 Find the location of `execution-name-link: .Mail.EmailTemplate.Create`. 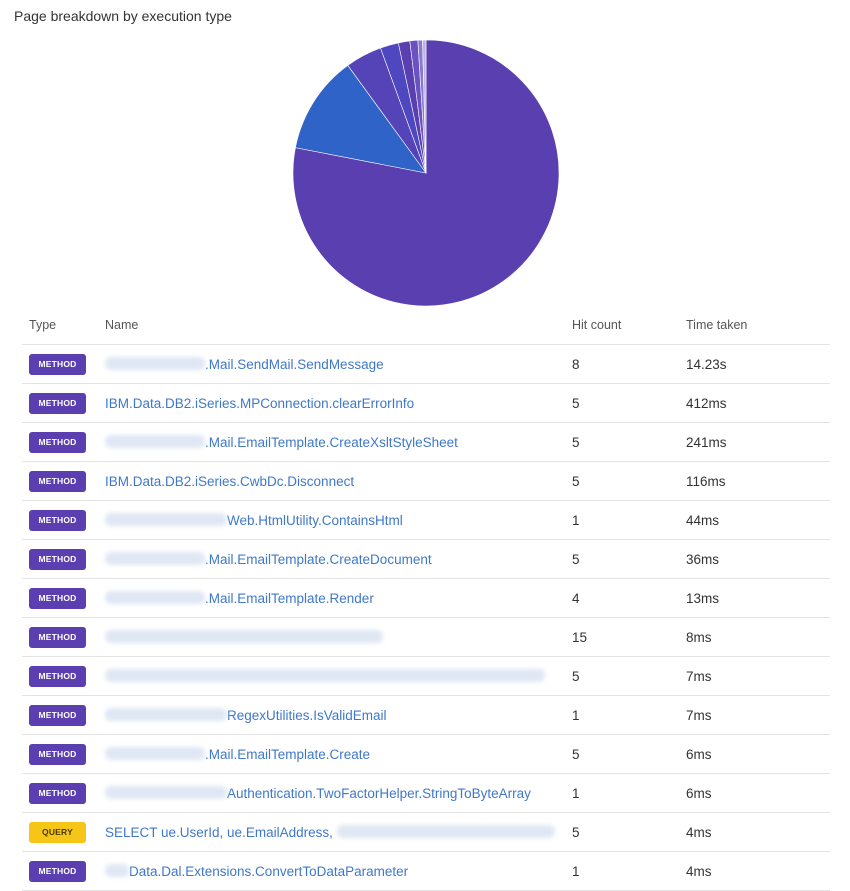

execution-name-link: .Mail.EmailTemplate.Create is located at coordinates (237, 754).